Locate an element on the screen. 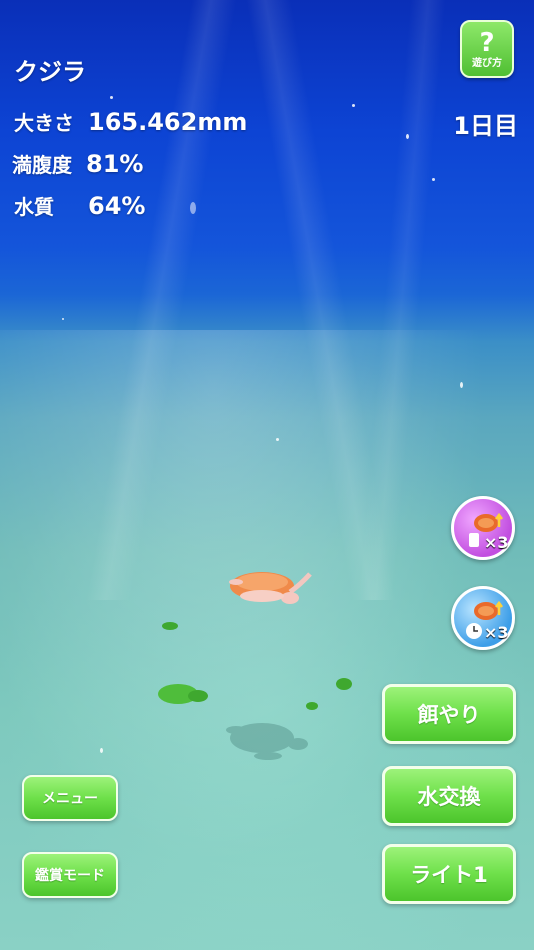 The image size is (534, 950). day-counter: 1日目 is located at coordinates (485, 126).